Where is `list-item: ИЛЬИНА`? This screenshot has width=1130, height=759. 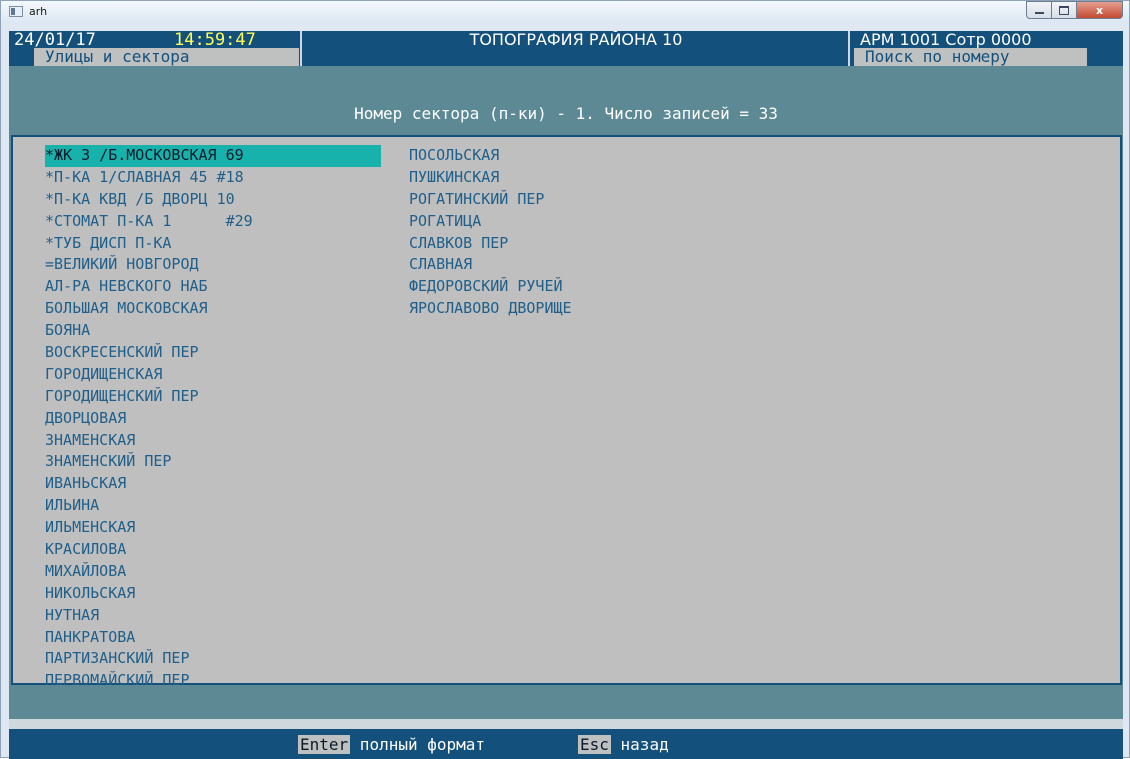 list-item: ИЛЬИНА is located at coordinates (213, 506).